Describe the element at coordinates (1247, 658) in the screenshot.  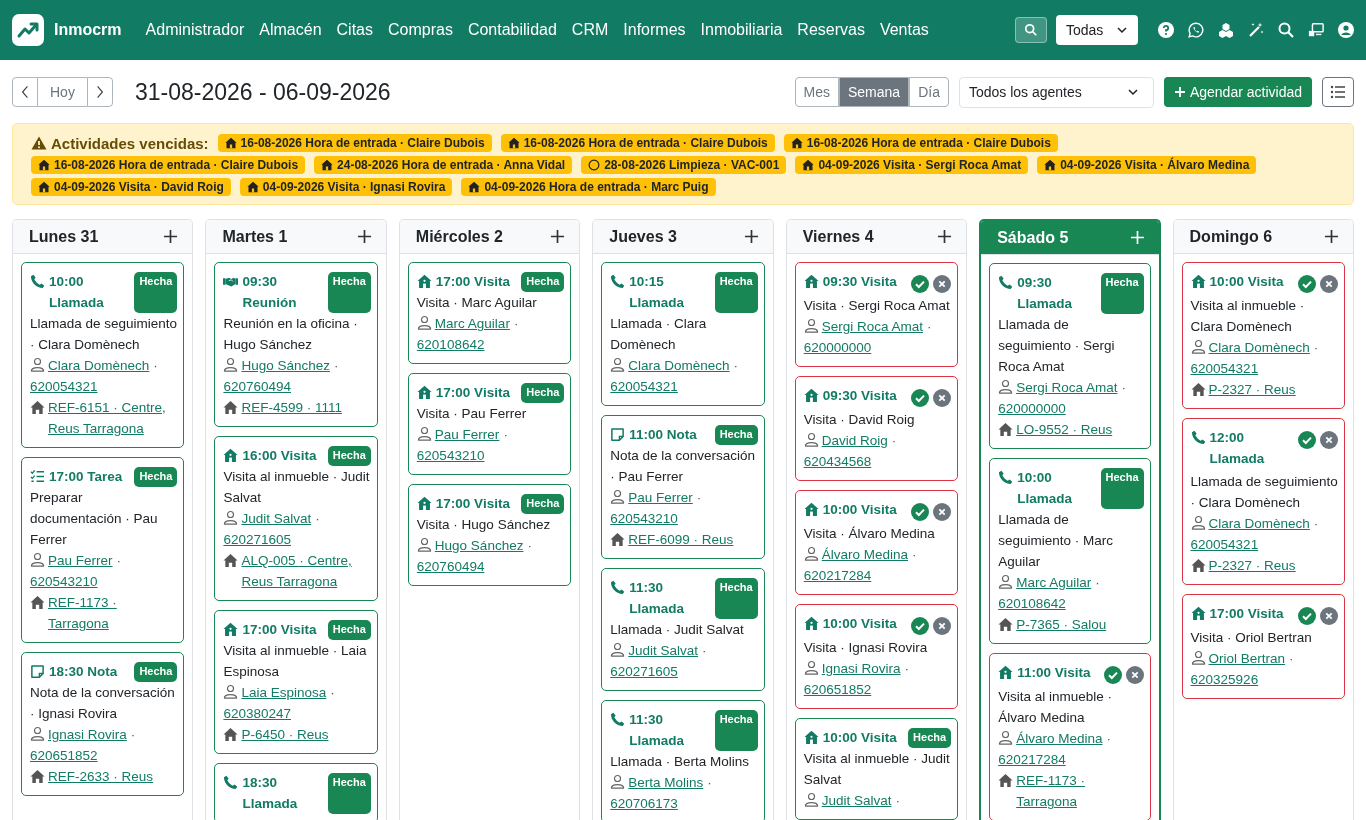
I see `contact-link: Oriol Bertran` at that location.